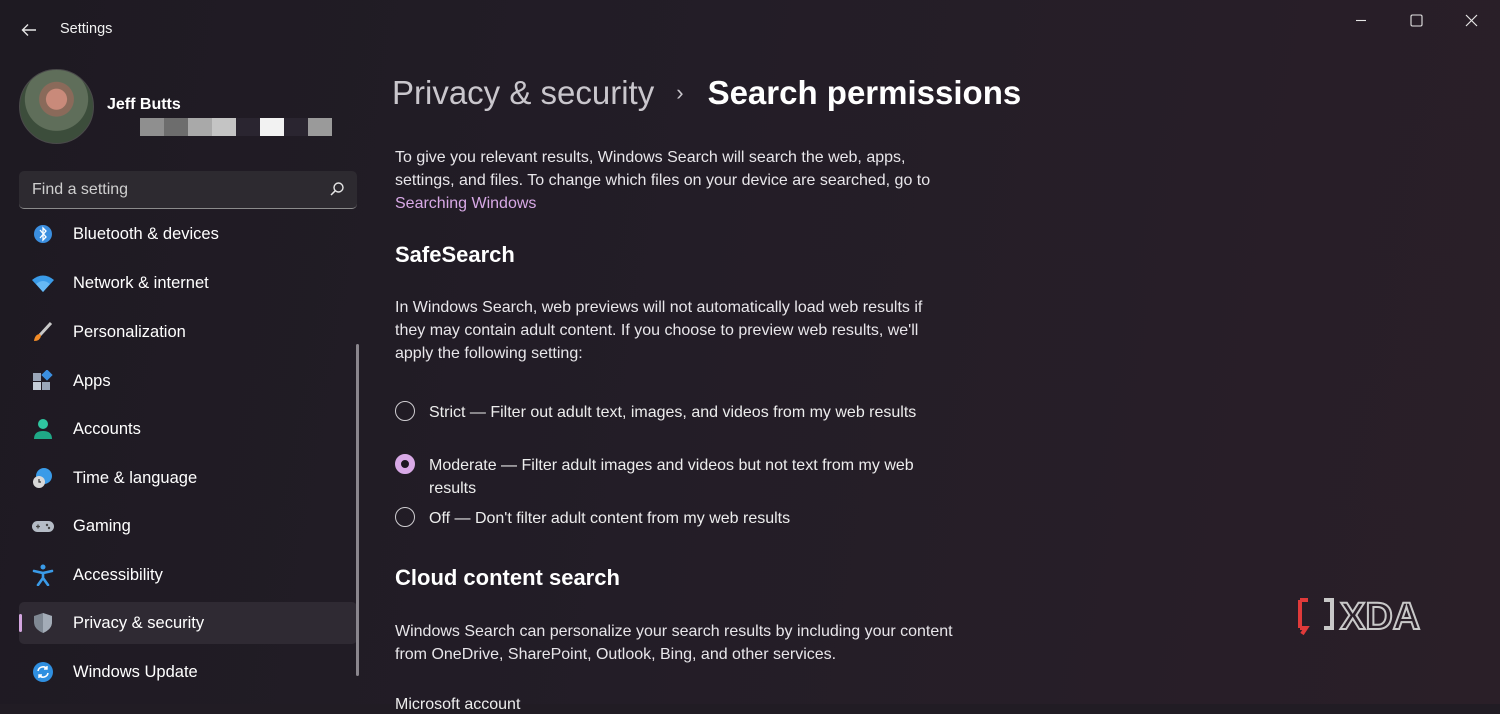  Describe the element at coordinates (188, 526) in the screenshot. I see `sidebar-item-gaming: Gaming` at that location.